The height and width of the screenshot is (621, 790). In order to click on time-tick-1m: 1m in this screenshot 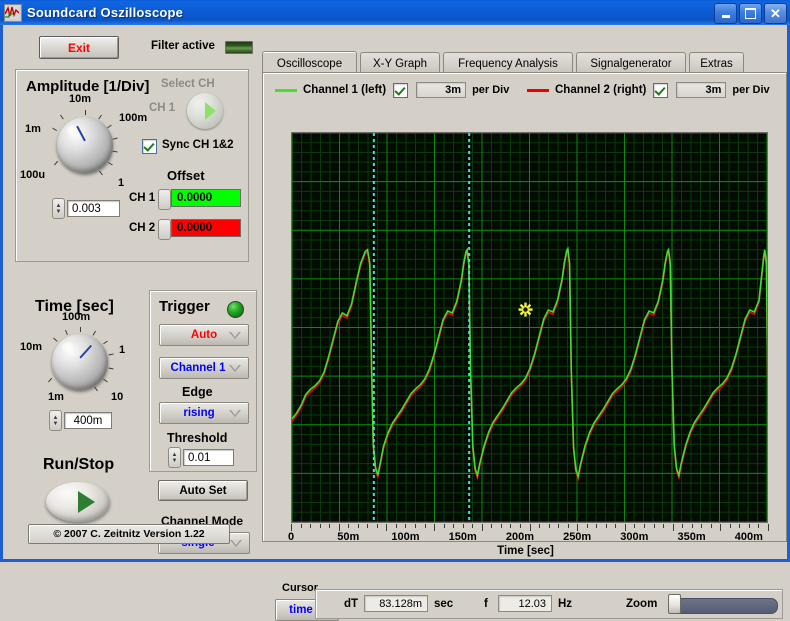, I will do `click(56, 397)`.